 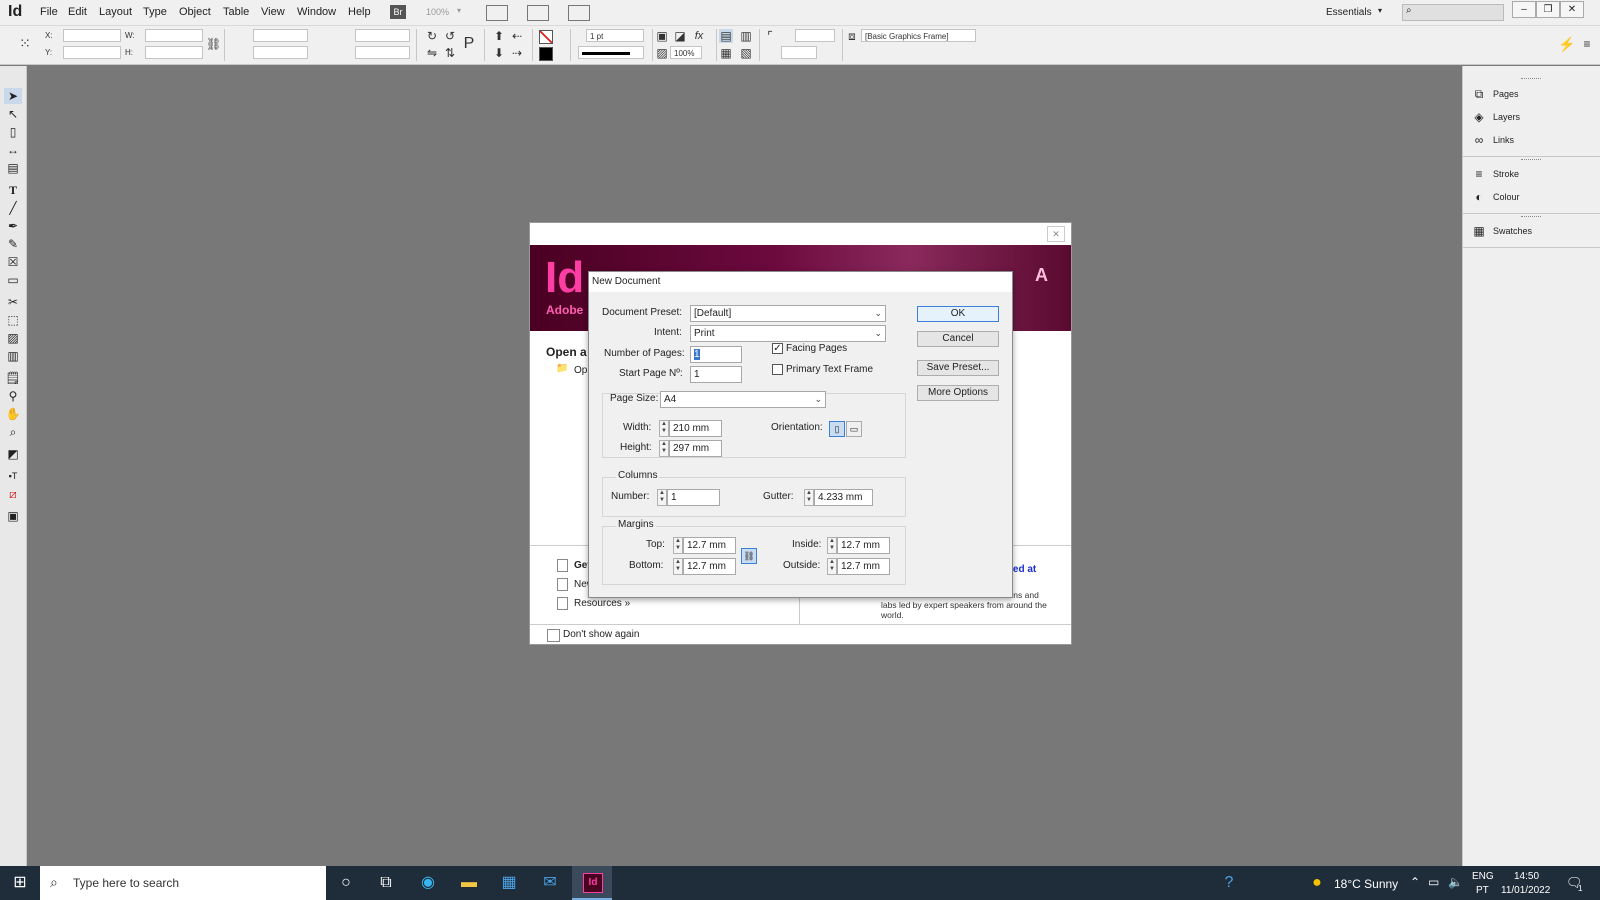 I want to click on flip-vertical-icon: ⇅, so click(x=450, y=53).